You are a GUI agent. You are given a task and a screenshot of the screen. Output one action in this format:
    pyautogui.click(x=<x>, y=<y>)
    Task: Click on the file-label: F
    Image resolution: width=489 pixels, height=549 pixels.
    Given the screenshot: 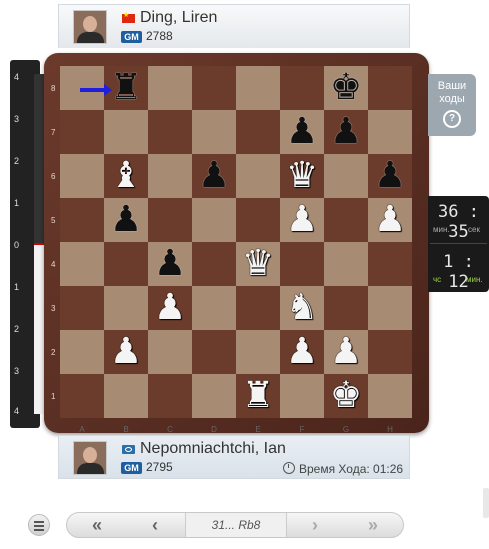 What is the action you would take?
    pyautogui.click(x=302, y=429)
    